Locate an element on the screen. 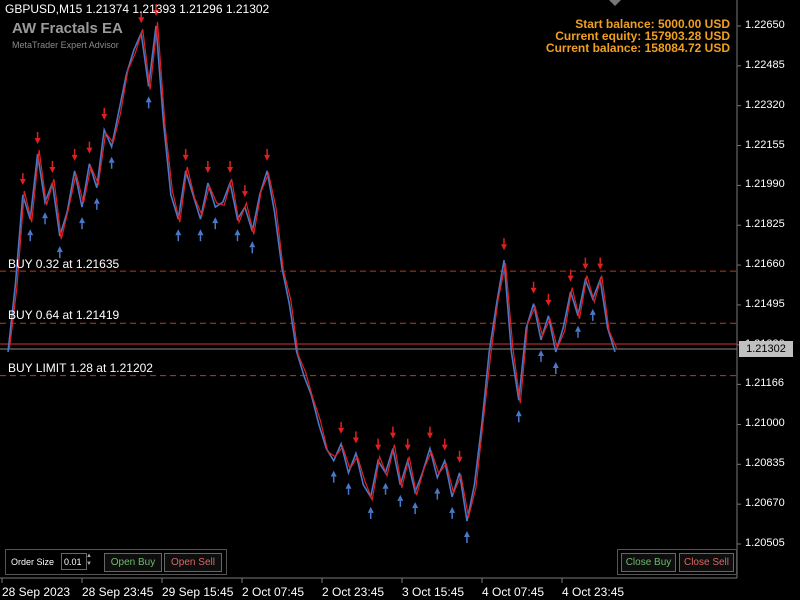 The height and width of the screenshot is (600, 800). close-sell-button: Close Sell is located at coordinates (706, 562).